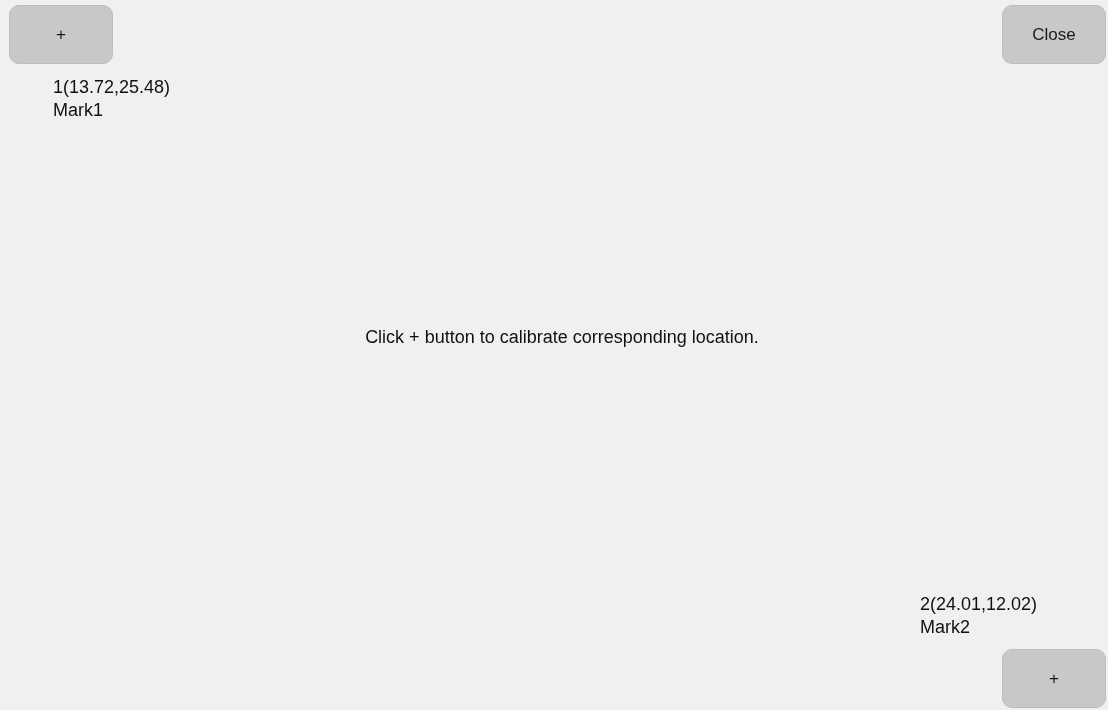 The height and width of the screenshot is (710, 1108). Describe the element at coordinates (945, 627) in the screenshot. I see `mark-name: Mark2` at that location.